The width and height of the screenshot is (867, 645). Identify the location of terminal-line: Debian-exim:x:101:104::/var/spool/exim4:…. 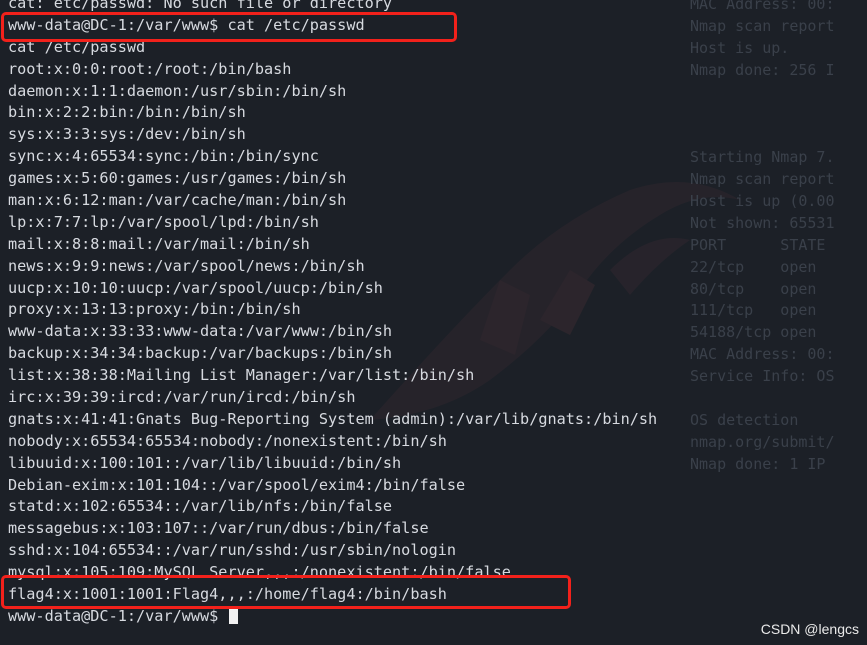
(237, 484).